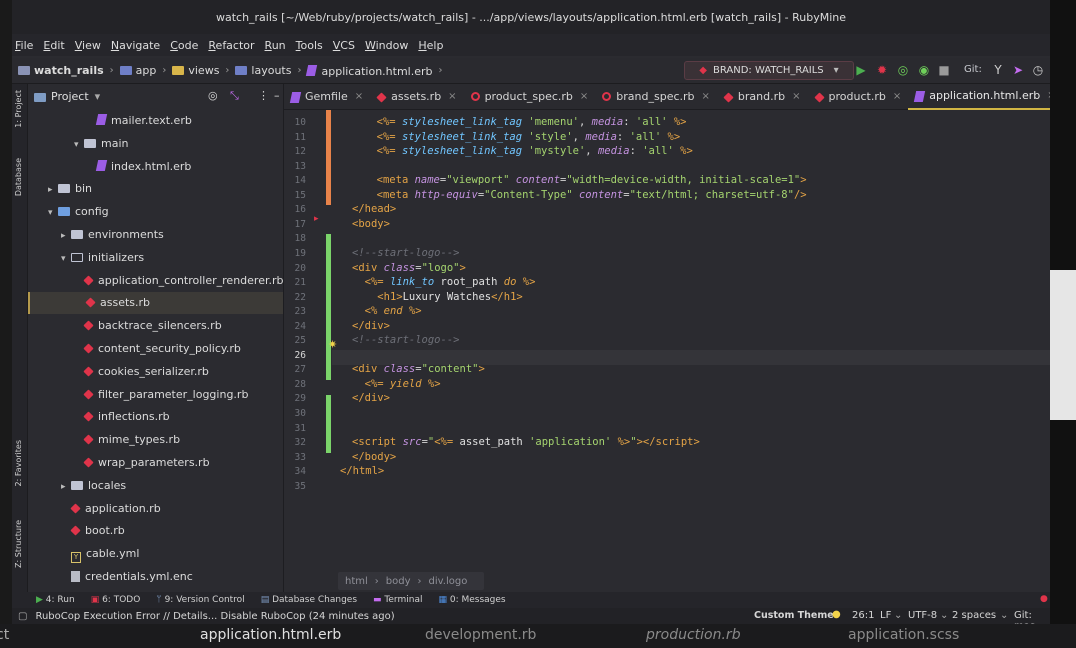  I want to click on taskbar-item-1: development.rb, so click(480, 635).